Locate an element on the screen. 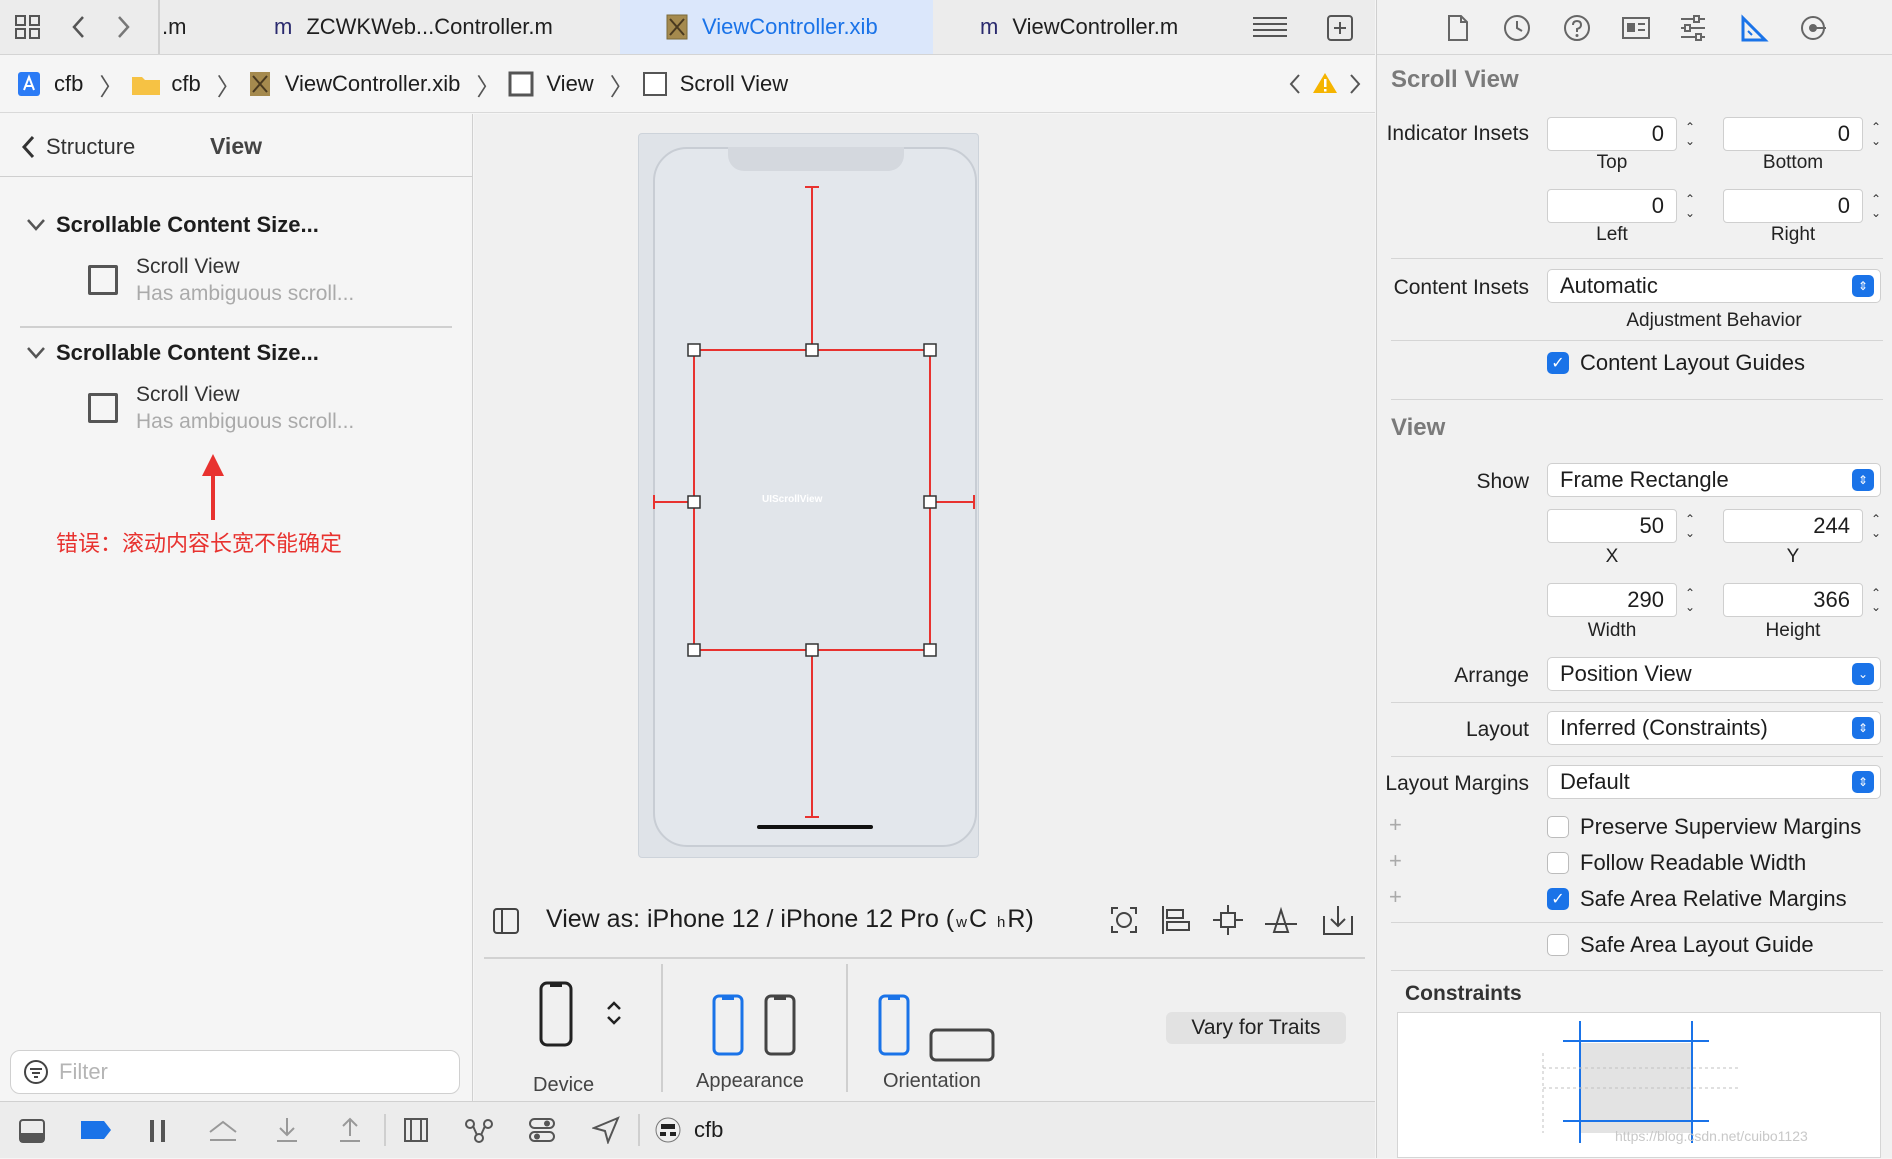 The height and width of the screenshot is (1159, 1892). appearance-dark-icon is located at coordinates (780, 1025).